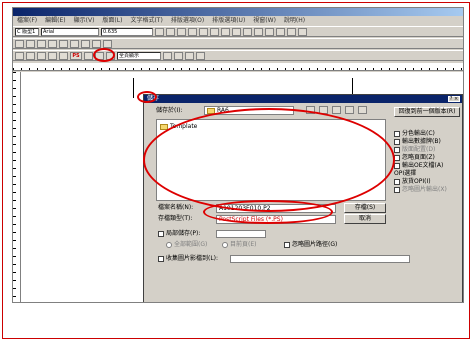 This screenshot has width=473, height=343. Describe the element at coordinates (191, 244) in the screenshot. I see `all-range-label: 全部範圍(G)` at that location.